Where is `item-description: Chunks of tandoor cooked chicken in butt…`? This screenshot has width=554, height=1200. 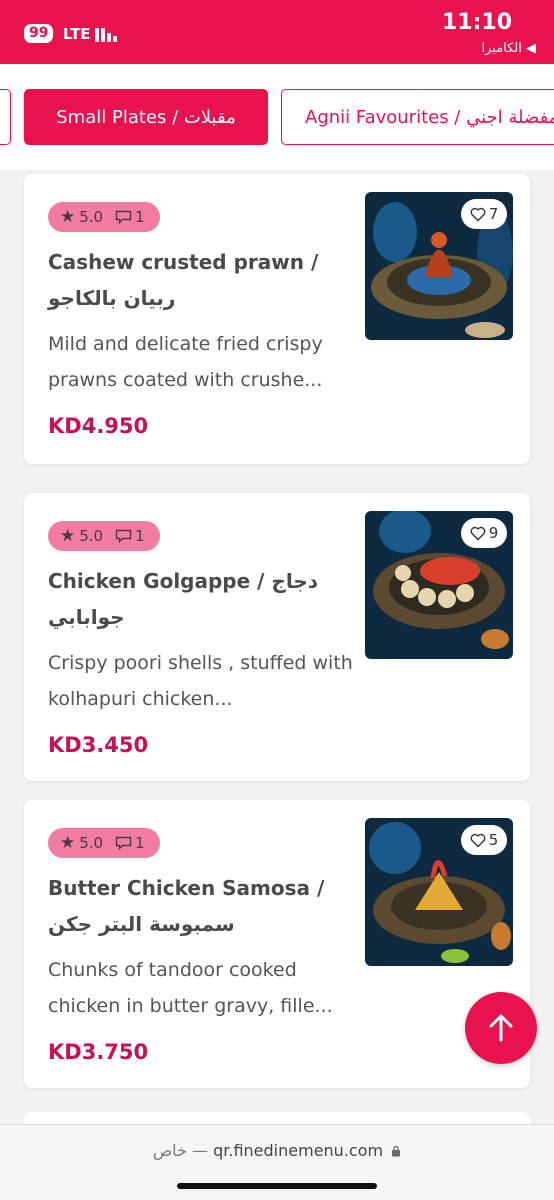 item-description: Chunks of tandoor cooked chicken in butt… is located at coordinates (190, 988).